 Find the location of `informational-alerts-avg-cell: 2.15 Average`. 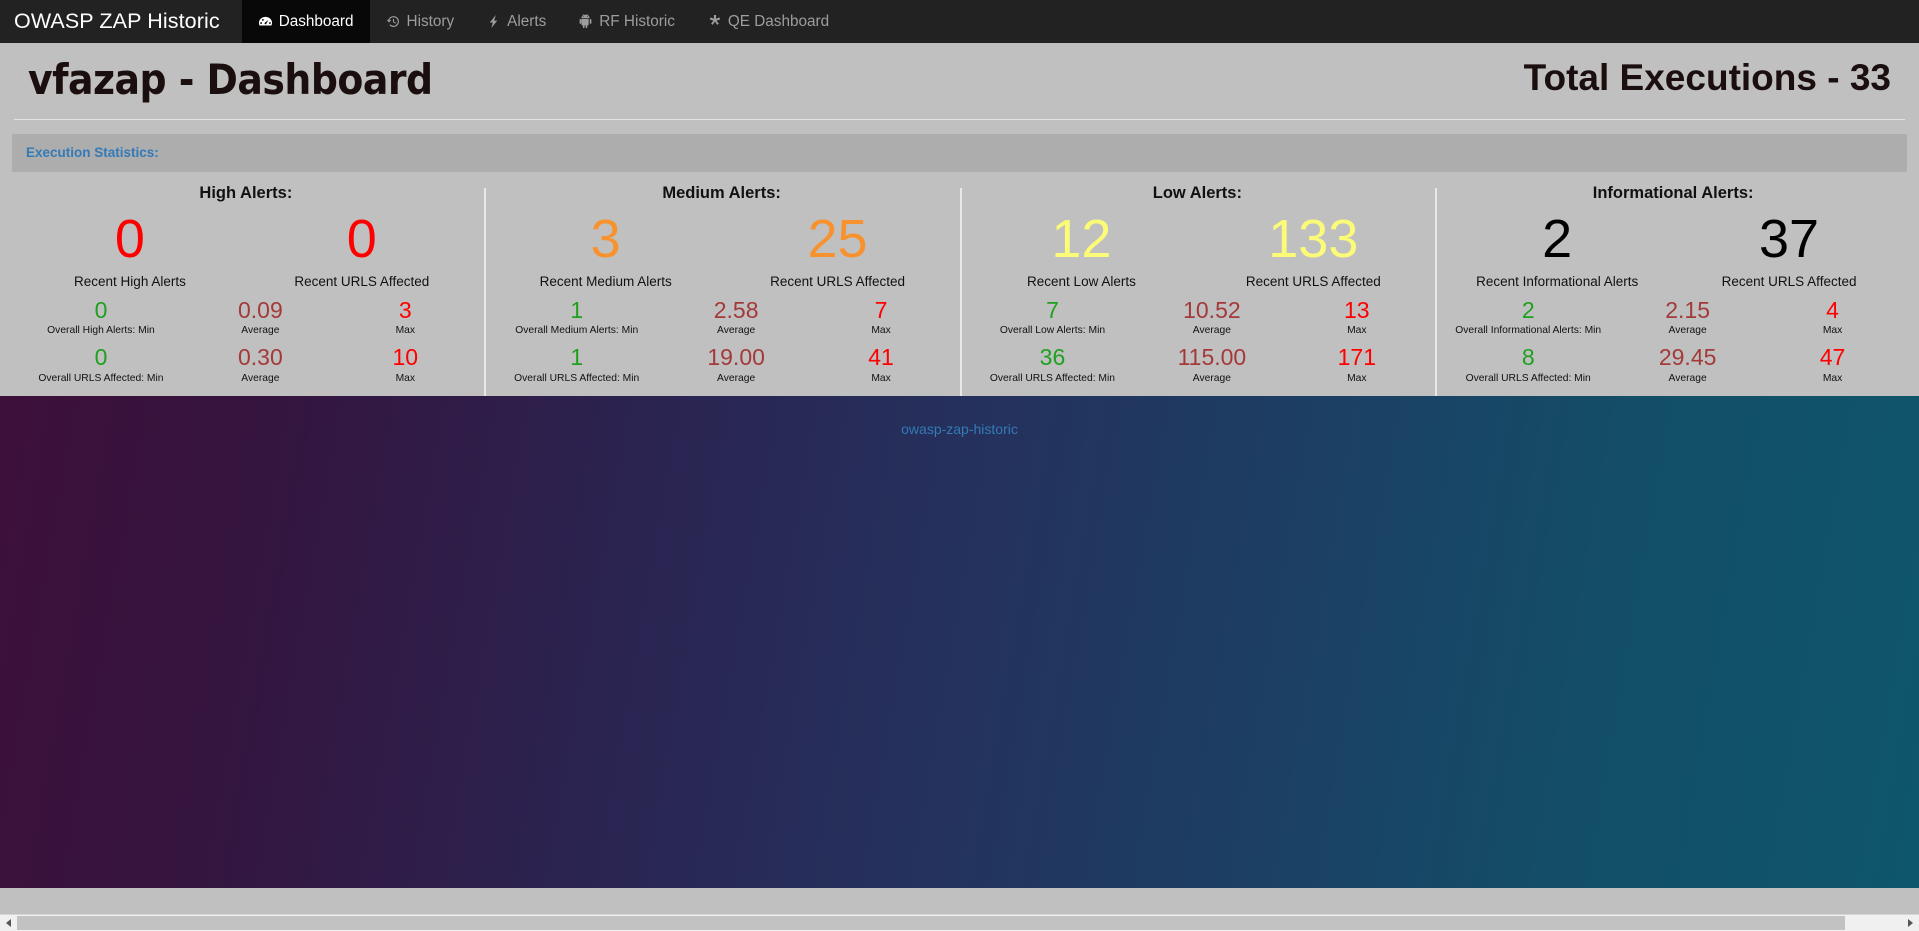

informational-alerts-avg-cell: 2.15 Average is located at coordinates (1687, 316).